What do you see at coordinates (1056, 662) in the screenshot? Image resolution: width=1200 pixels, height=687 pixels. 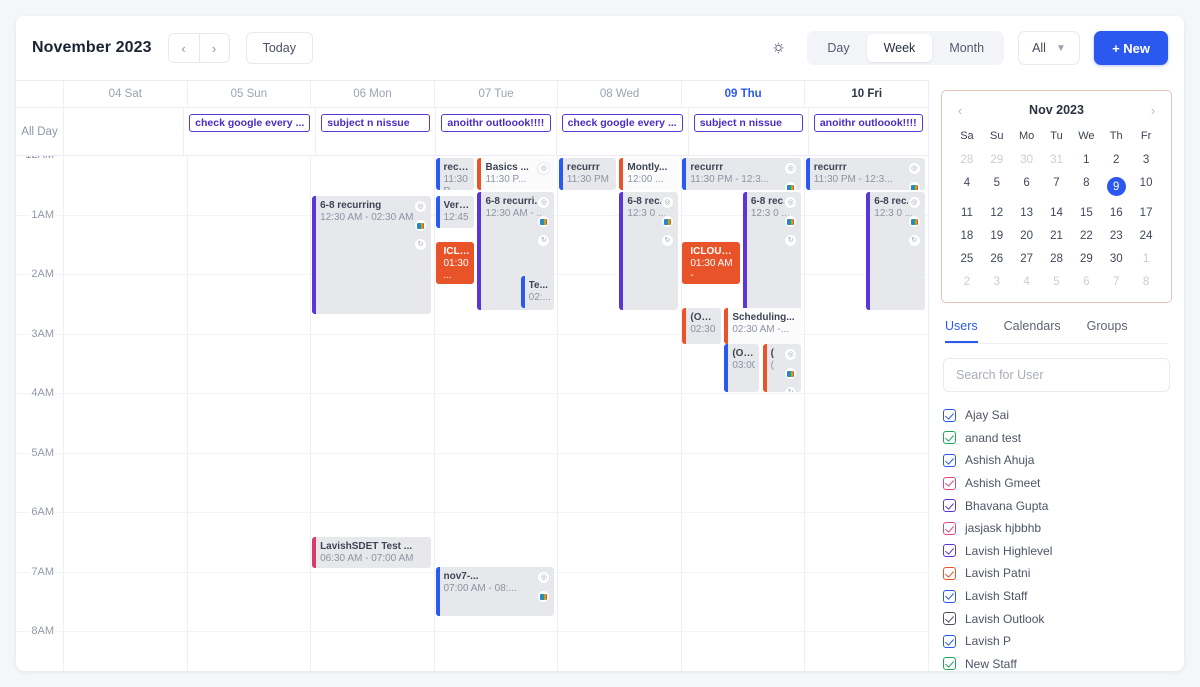 I see `user-list-item: New Staff` at bounding box center [1056, 662].